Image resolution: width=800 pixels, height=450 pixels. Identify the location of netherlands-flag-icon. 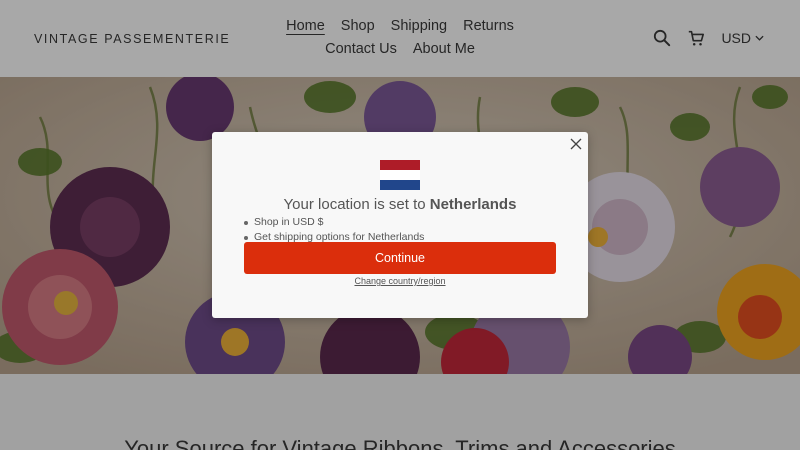
(400, 175).